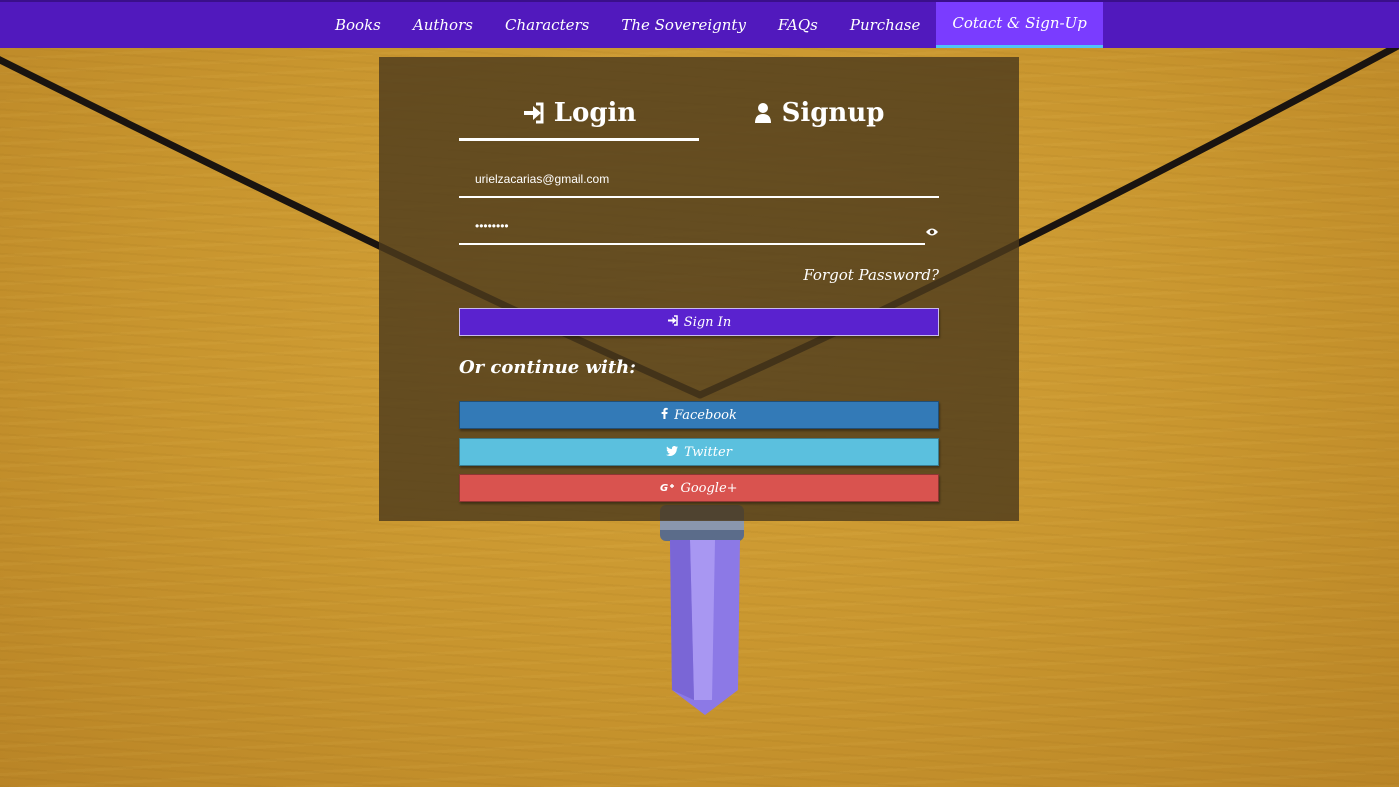 The image size is (1399, 787). Describe the element at coordinates (547, 25) in the screenshot. I see `nav-item-characters: Characters` at that location.